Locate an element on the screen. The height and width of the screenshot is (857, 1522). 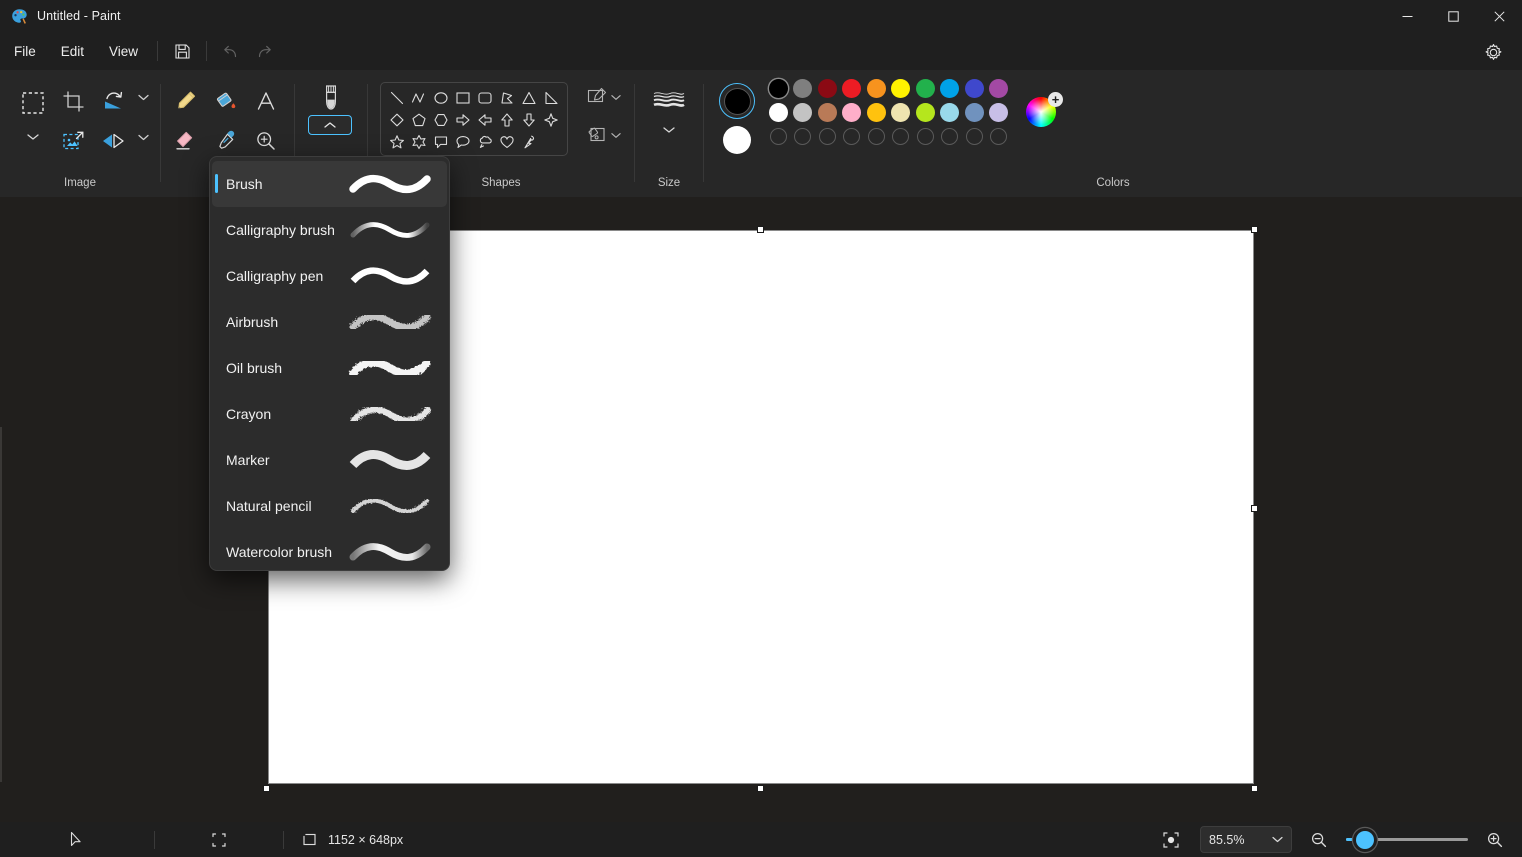
eyedropper-icon is located at coordinates (226, 141).